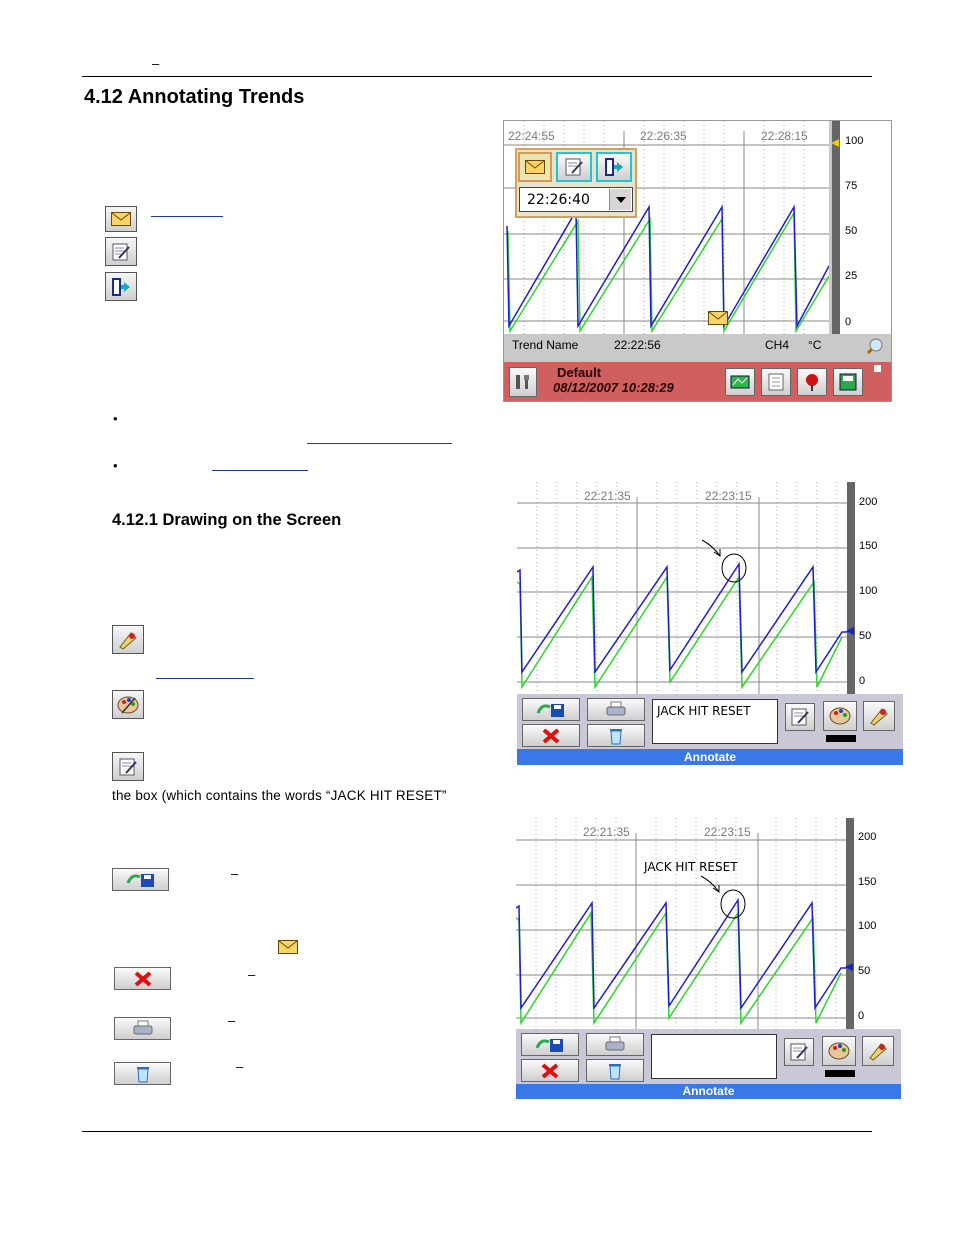 The image size is (954, 1235). I want to click on pin-icon, so click(128, 639).